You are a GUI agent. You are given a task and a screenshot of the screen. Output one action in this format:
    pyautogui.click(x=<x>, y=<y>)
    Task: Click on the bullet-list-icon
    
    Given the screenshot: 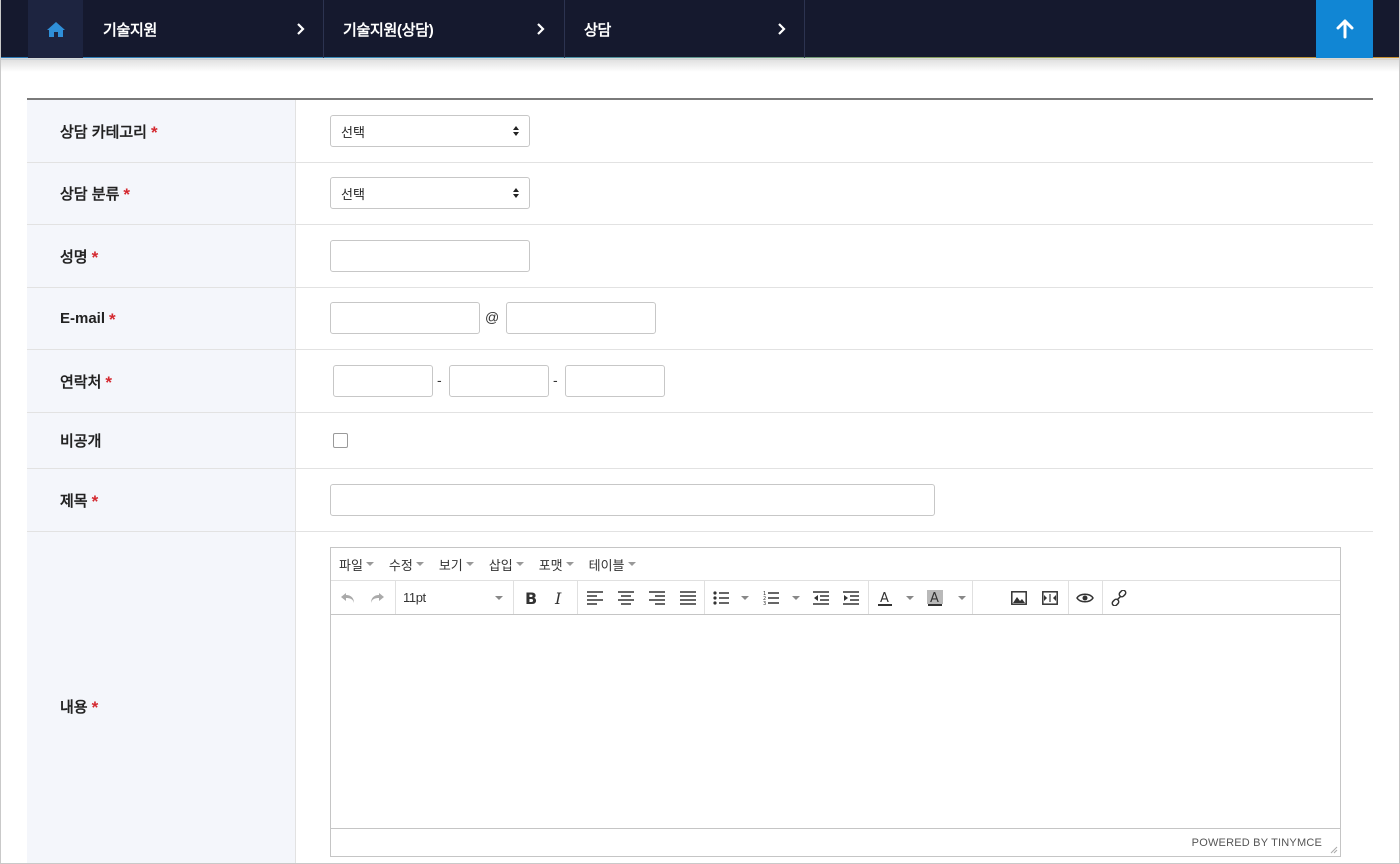 What is the action you would take?
    pyautogui.click(x=721, y=597)
    